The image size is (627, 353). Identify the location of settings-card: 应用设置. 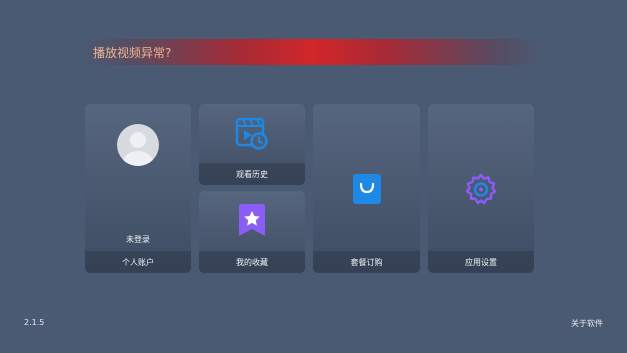
(481, 188).